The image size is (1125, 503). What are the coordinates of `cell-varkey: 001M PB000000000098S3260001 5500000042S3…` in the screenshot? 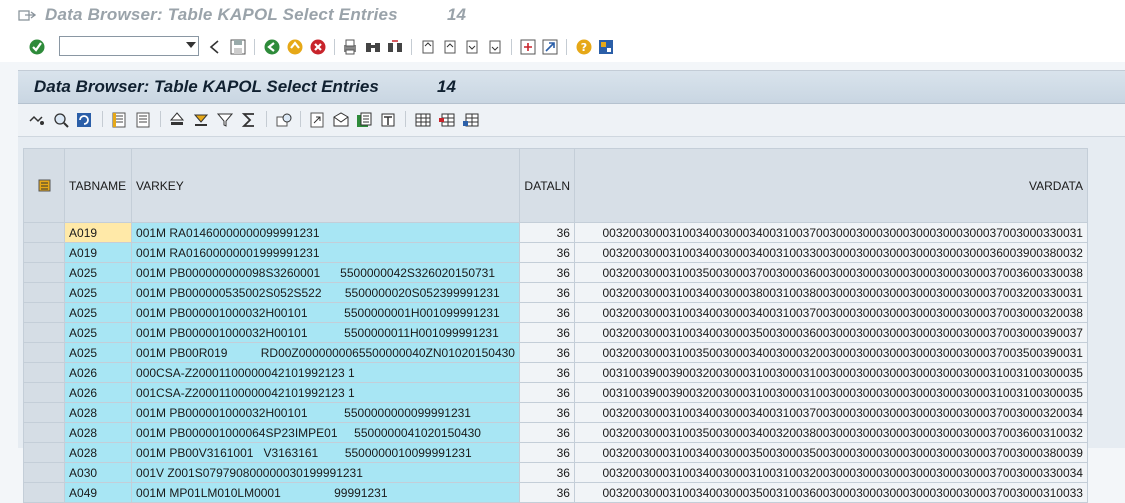 It's located at (325, 272).